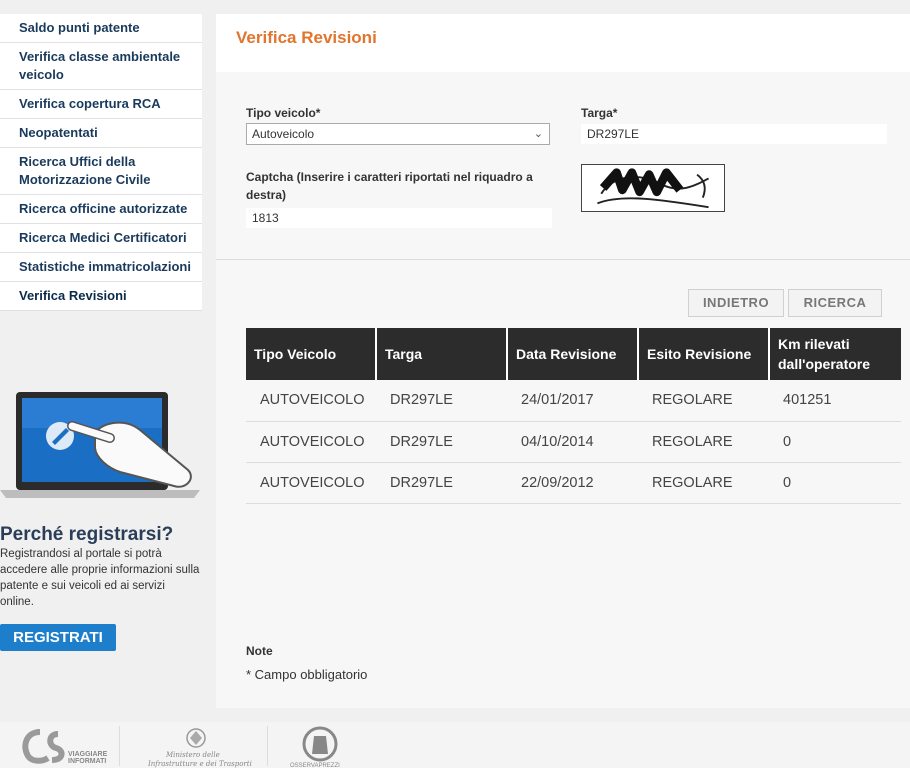  What do you see at coordinates (87, 761) in the screenshot?
I see `svg-text: INFORMATI` at bounding box center [87, 761].